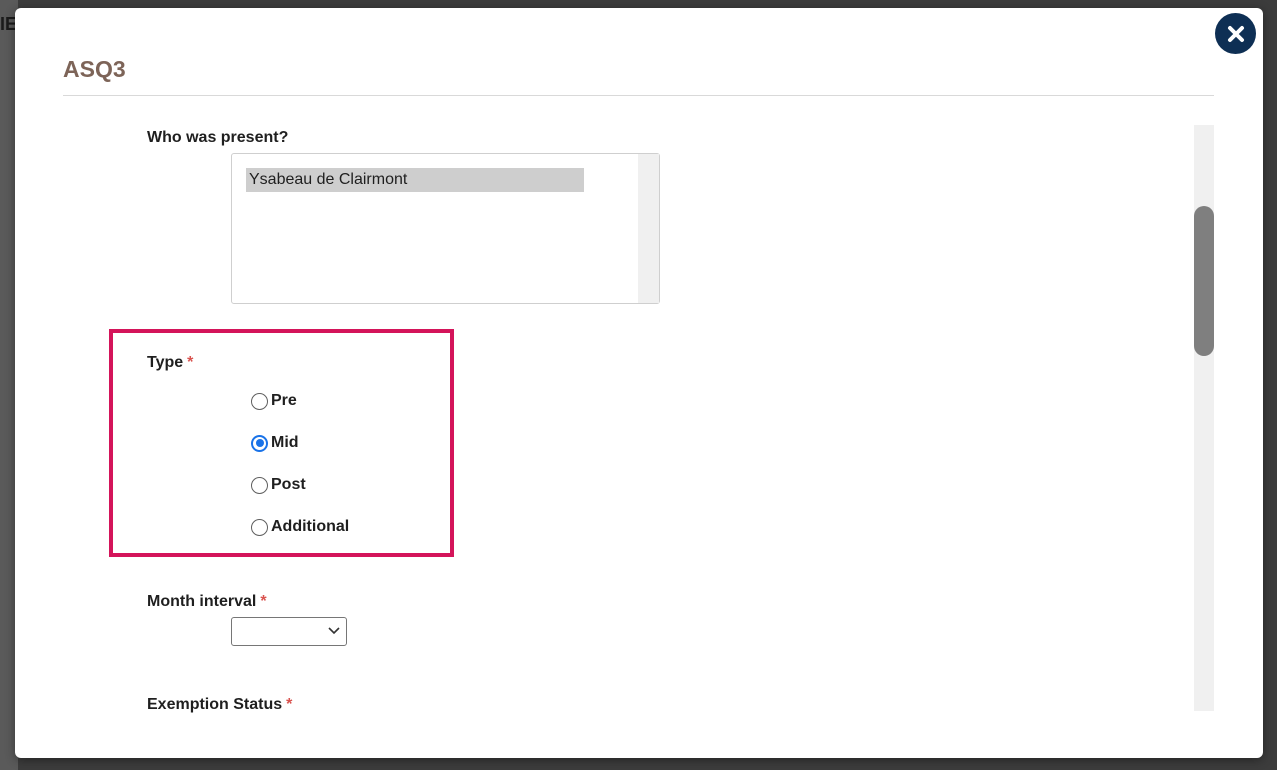 Image resolution: width=1277 pixels, height=770 pixels. Describe the element at coordinates (1204, 418) in the screenshot. I see `modal-scrollbar-track` at that location.